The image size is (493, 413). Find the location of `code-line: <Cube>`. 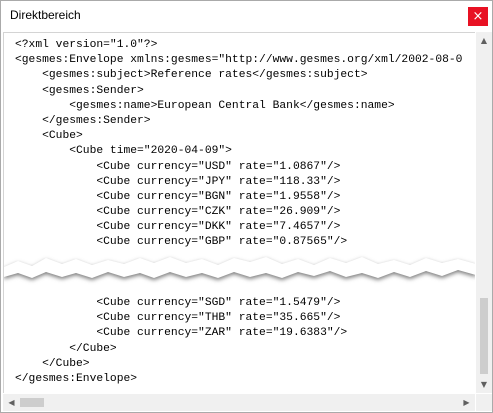

code-line: <Cube> is located at coordinates (49, 136).